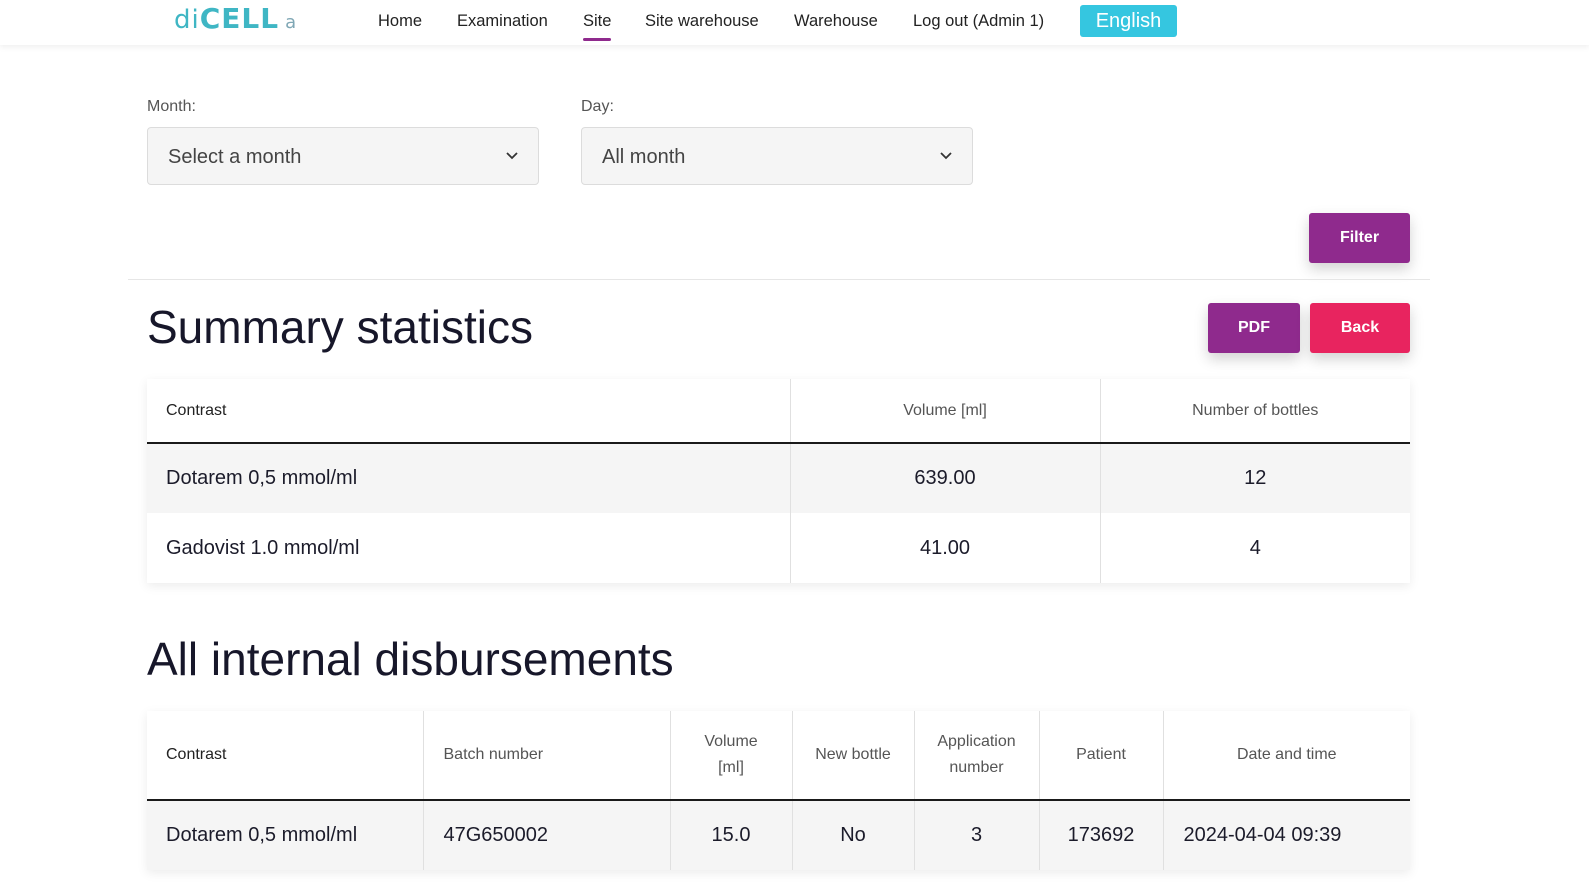 The height and width of the screenshot is (894, 1589). What do you see at coordinates (978, 21) in the screenshot?
I see `nav-logout: Log out (Admin 1)` at bounding box center [978, 21].